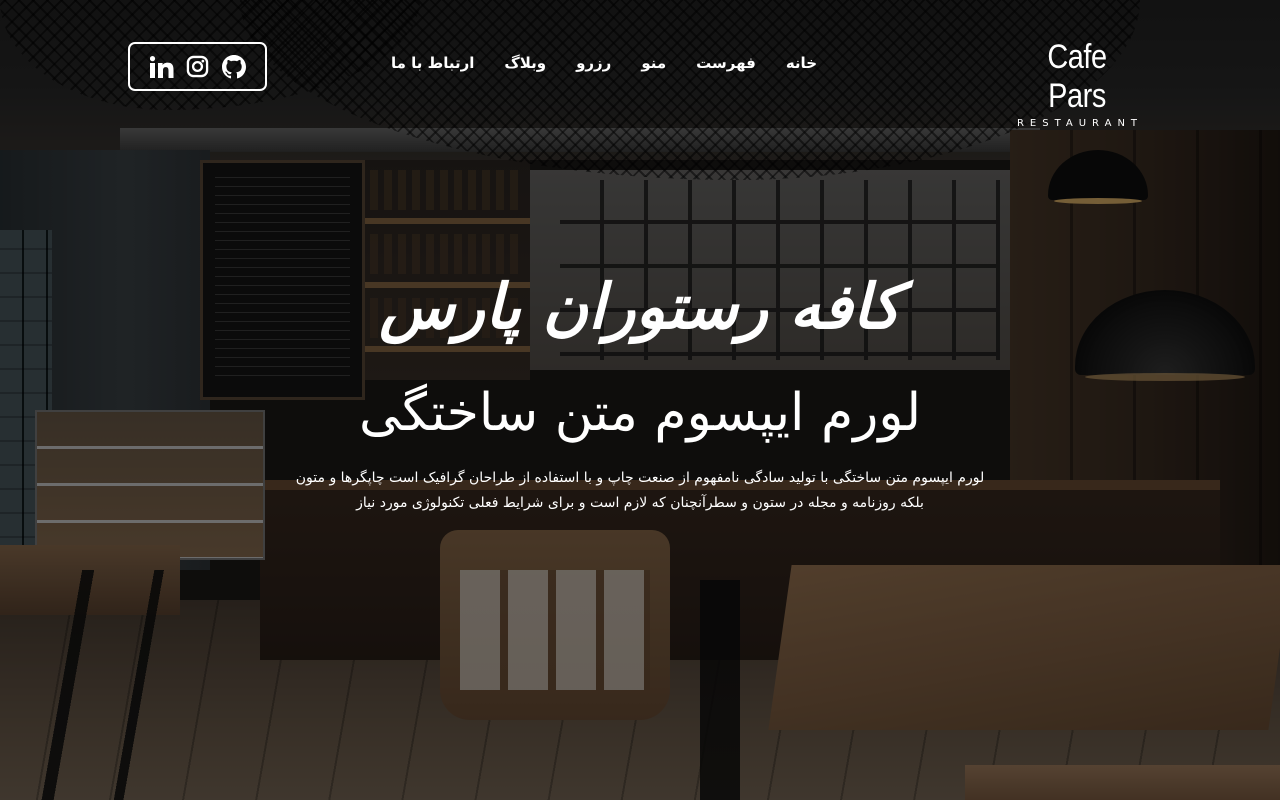  I want to click on linkedin-icon, so click(161, 67).